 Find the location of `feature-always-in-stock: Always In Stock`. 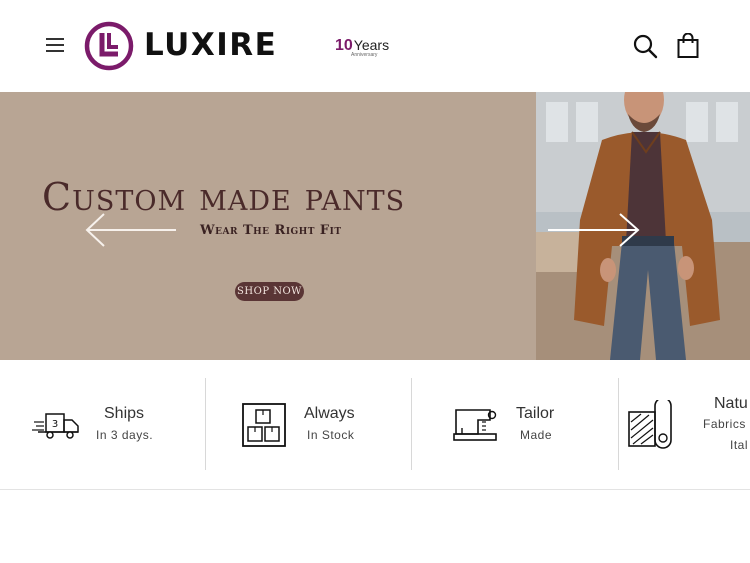

feature-always-in-stock: Always In Stock is located at coordinates (308, 425).